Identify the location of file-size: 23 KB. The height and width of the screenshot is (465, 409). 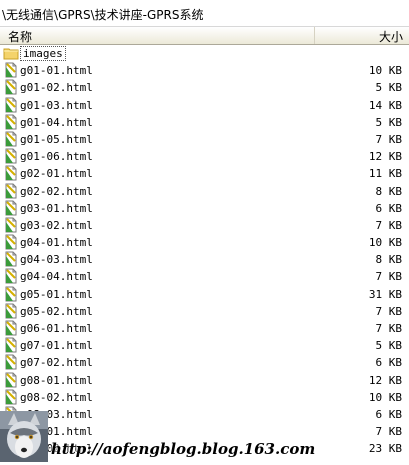
(385, 449).